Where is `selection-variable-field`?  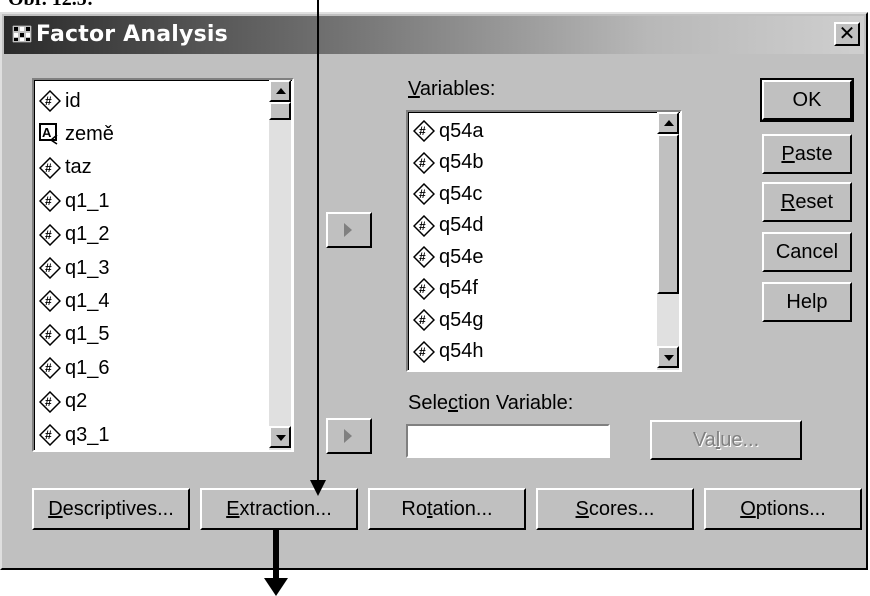 selection-variable-field is located at coordinates (508, 441).